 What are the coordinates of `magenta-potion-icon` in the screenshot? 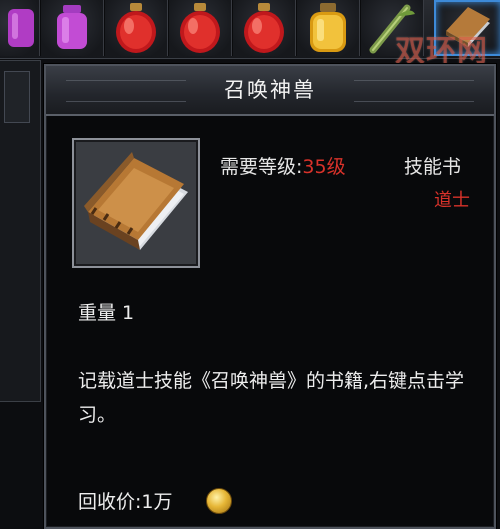 It's located at (72, 27).